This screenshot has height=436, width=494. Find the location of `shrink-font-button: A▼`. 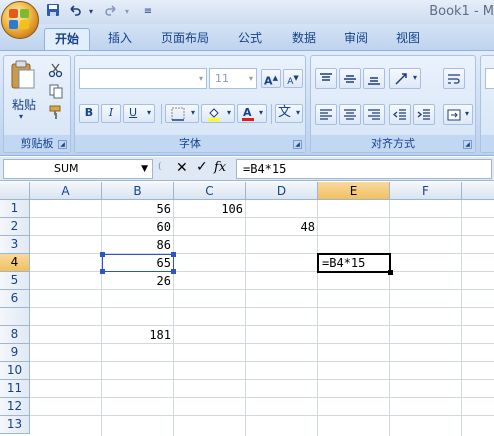

shrink-font-button: A▼ is located at coordinates (293, 78).